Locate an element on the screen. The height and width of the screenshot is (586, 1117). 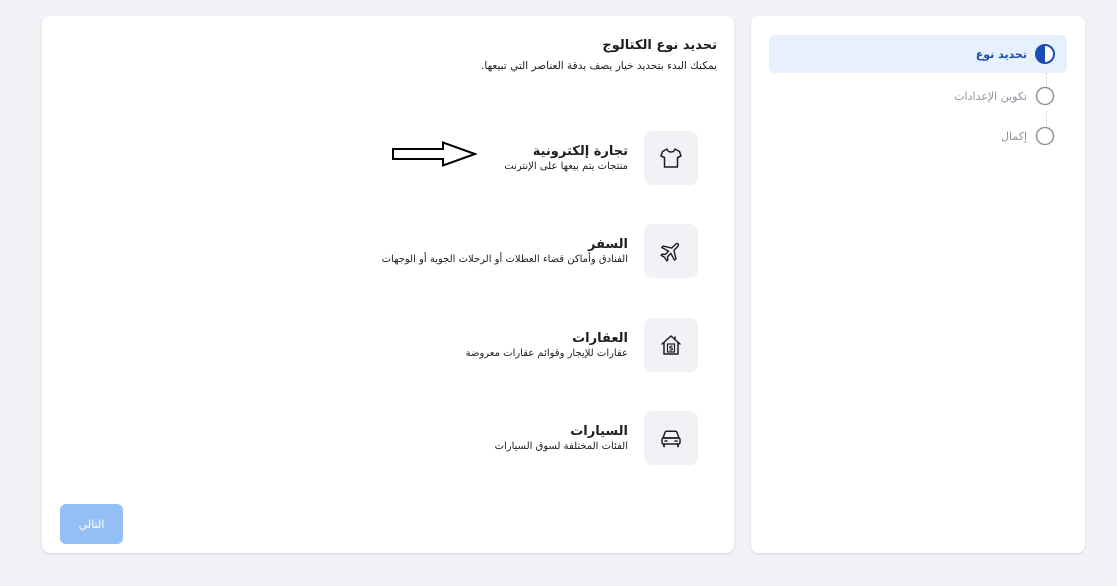
page-title: تحديد نوع الكتالوج is located at coordinates (659, 45).